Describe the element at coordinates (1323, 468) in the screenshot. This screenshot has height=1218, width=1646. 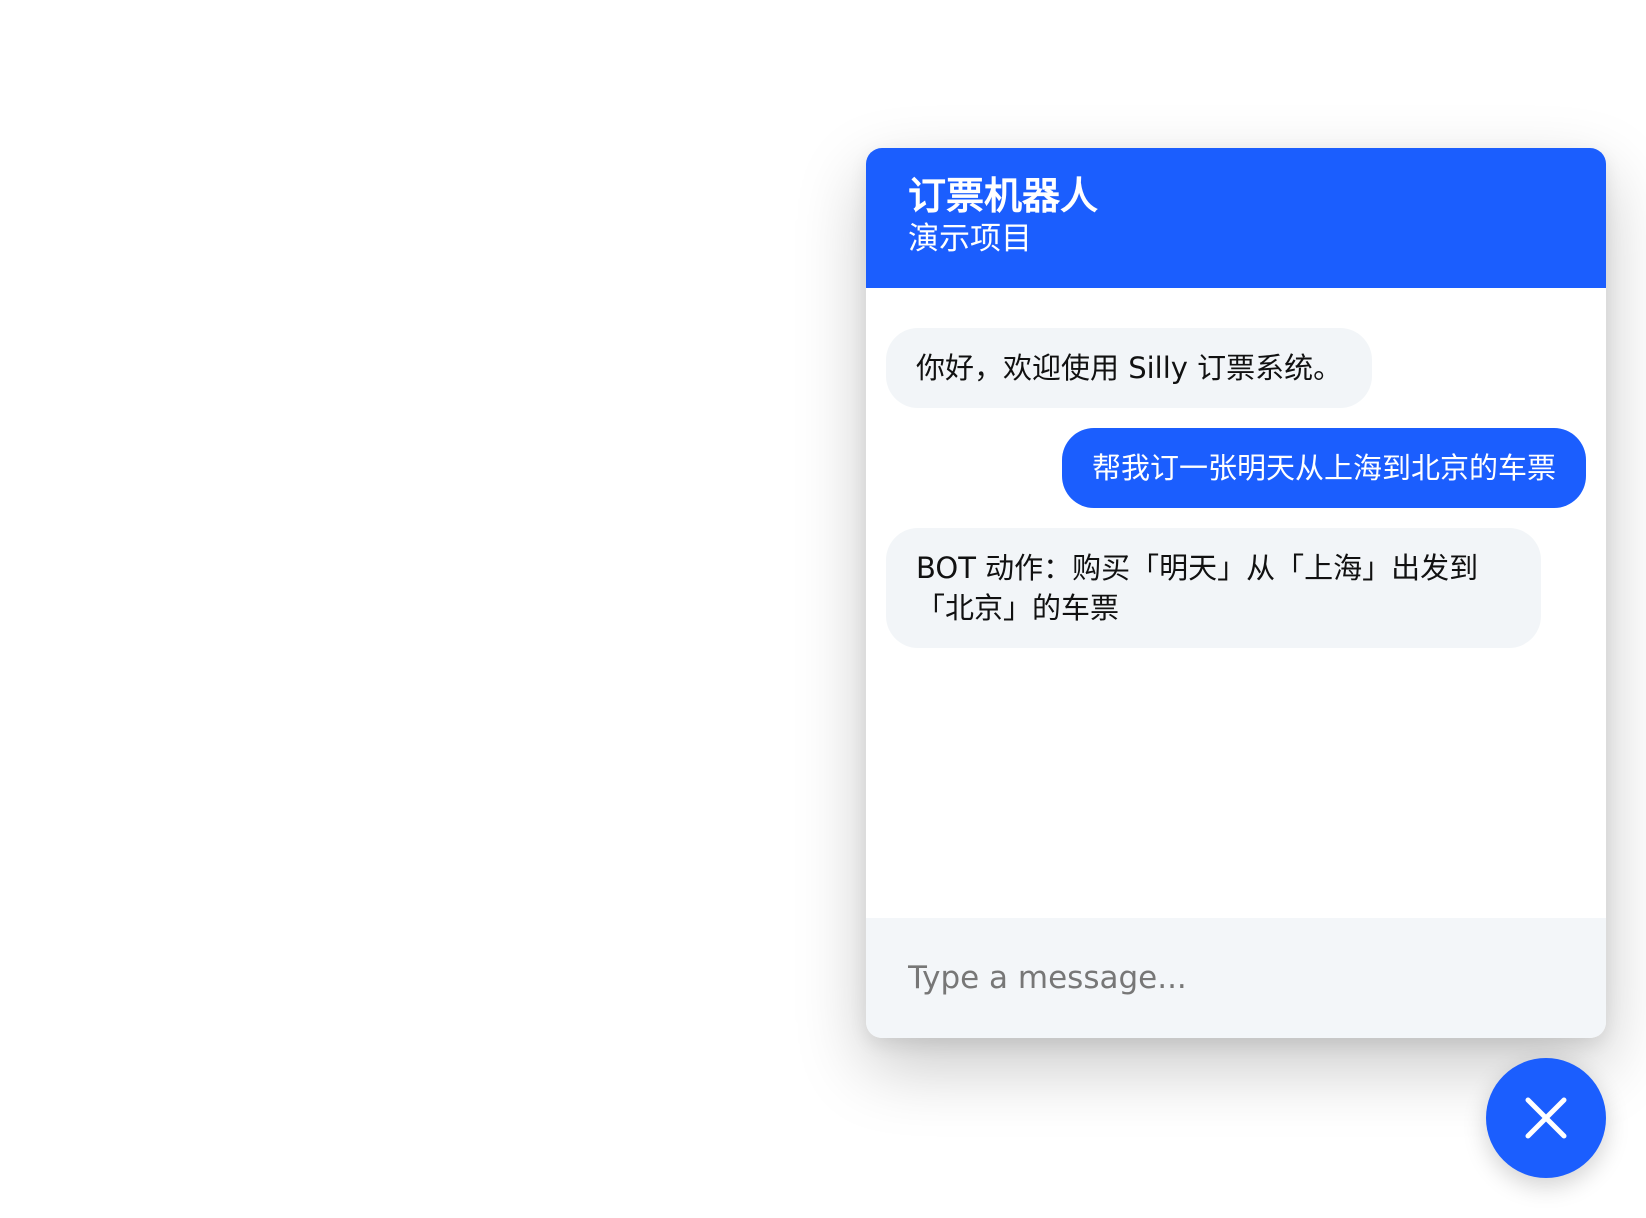
I see `user-message: 帮我订一张明天从上海到北京的车票` at that location.